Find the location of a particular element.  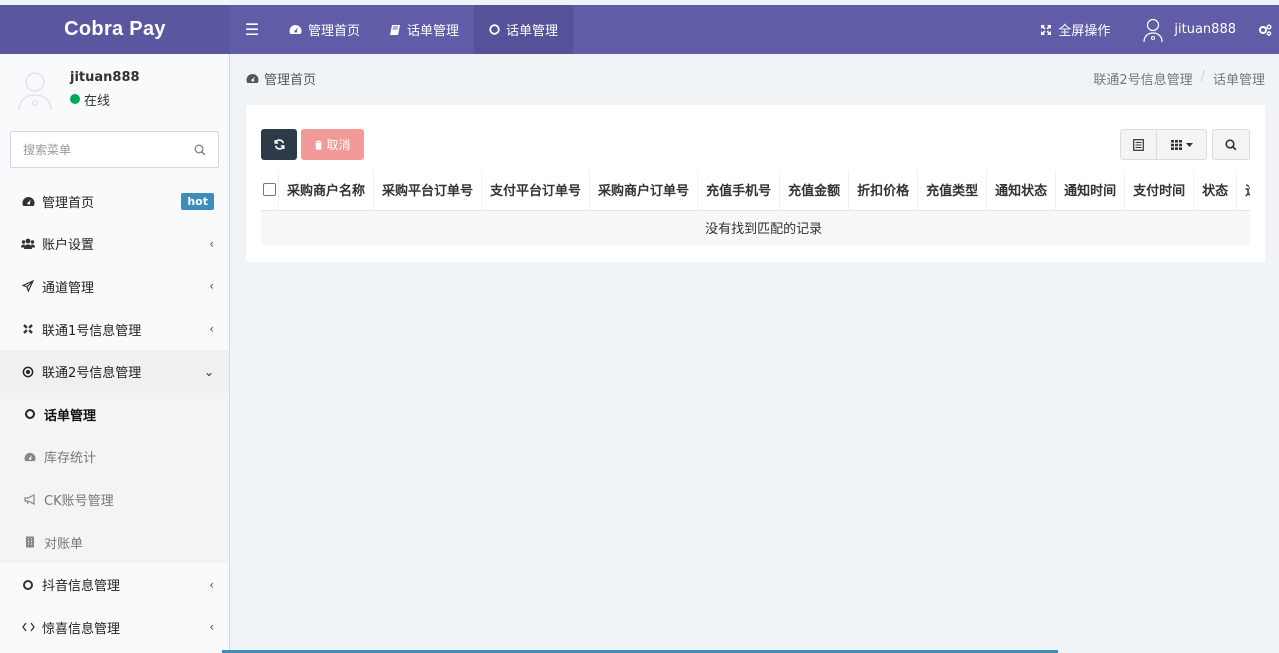

submenu-unicom2: 话单管理 库存统计 CK账号管理 对账单 is located at coordinates (114, 478).